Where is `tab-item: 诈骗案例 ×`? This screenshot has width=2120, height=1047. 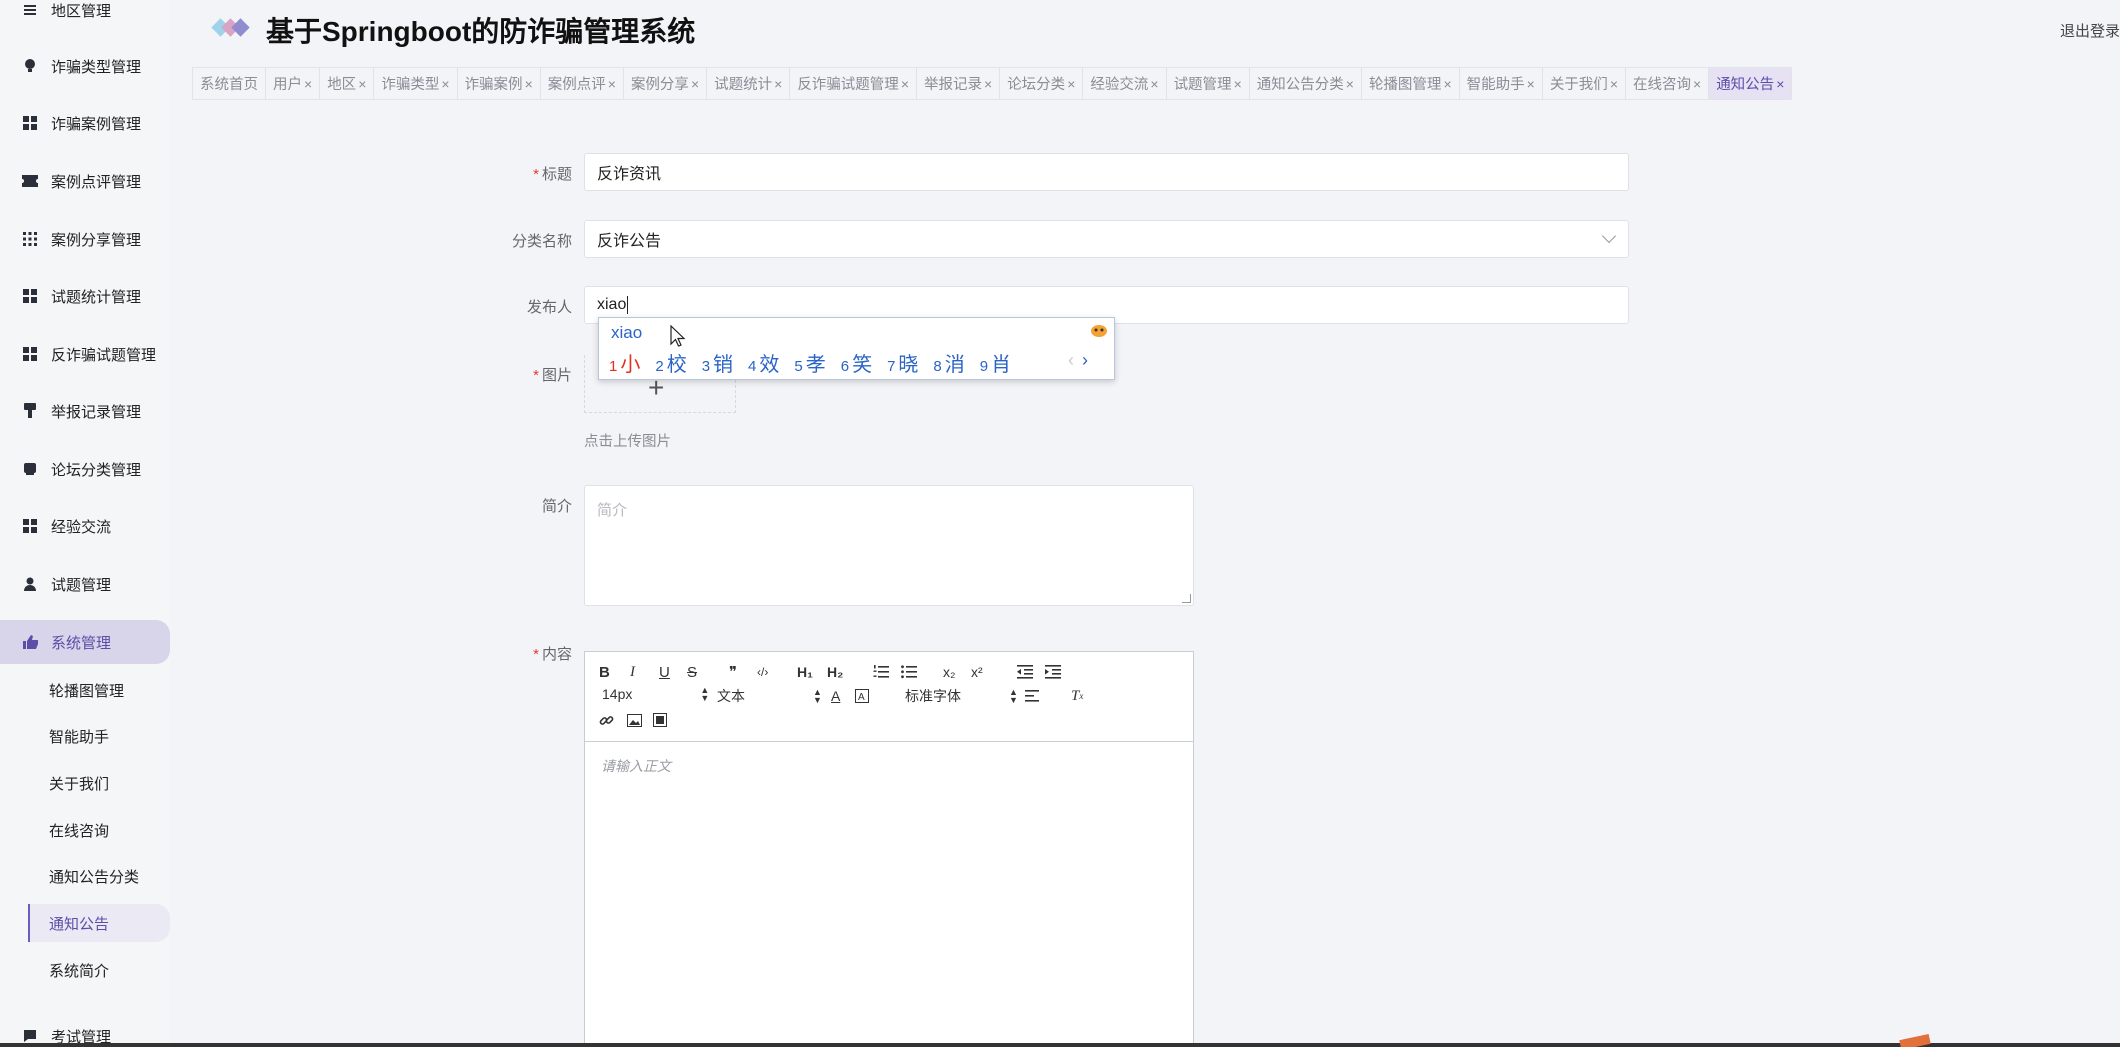
tab-item: 诈骗案例 × is located at coordinates (499, 83).